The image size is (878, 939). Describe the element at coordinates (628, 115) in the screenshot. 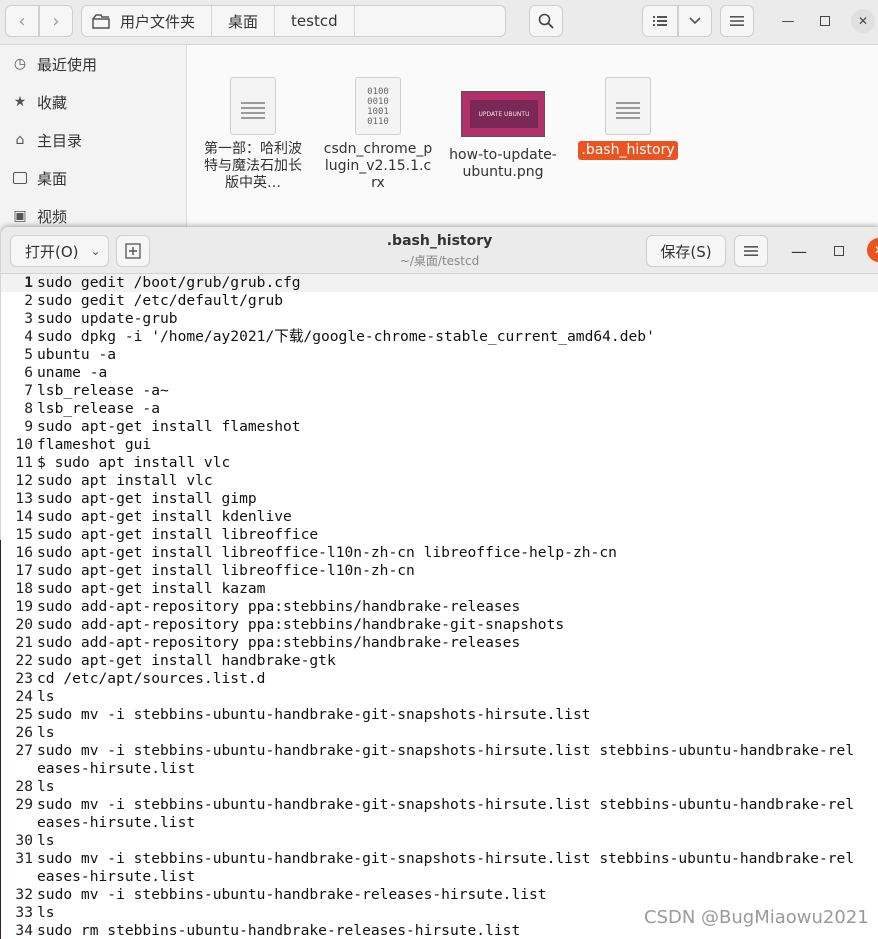

I see `file-item-bash-history: .bash_history` at that location.